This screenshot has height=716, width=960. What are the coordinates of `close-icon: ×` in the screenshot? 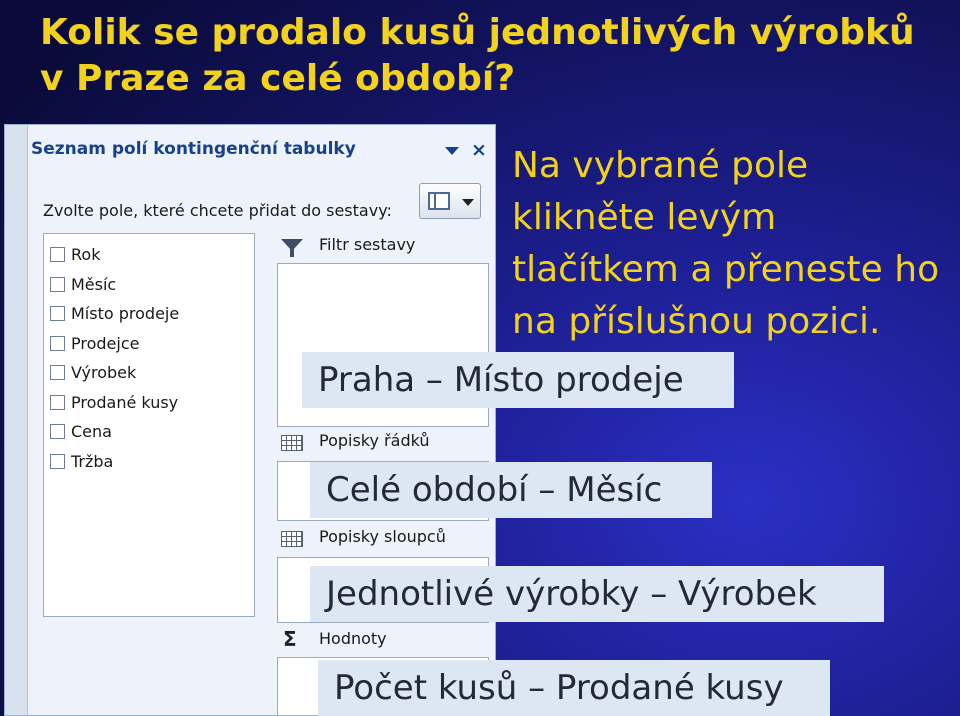 It's located at (479, 150).